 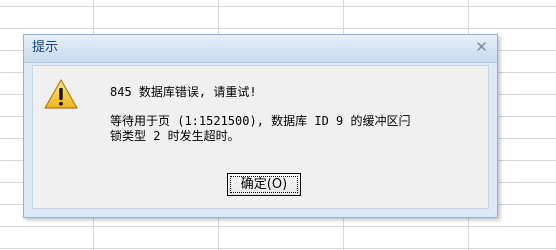 What do you see at coordinates (481, 47) in the screenshot?
I see `close-icon: ✕` at bounding box center [481, 47].